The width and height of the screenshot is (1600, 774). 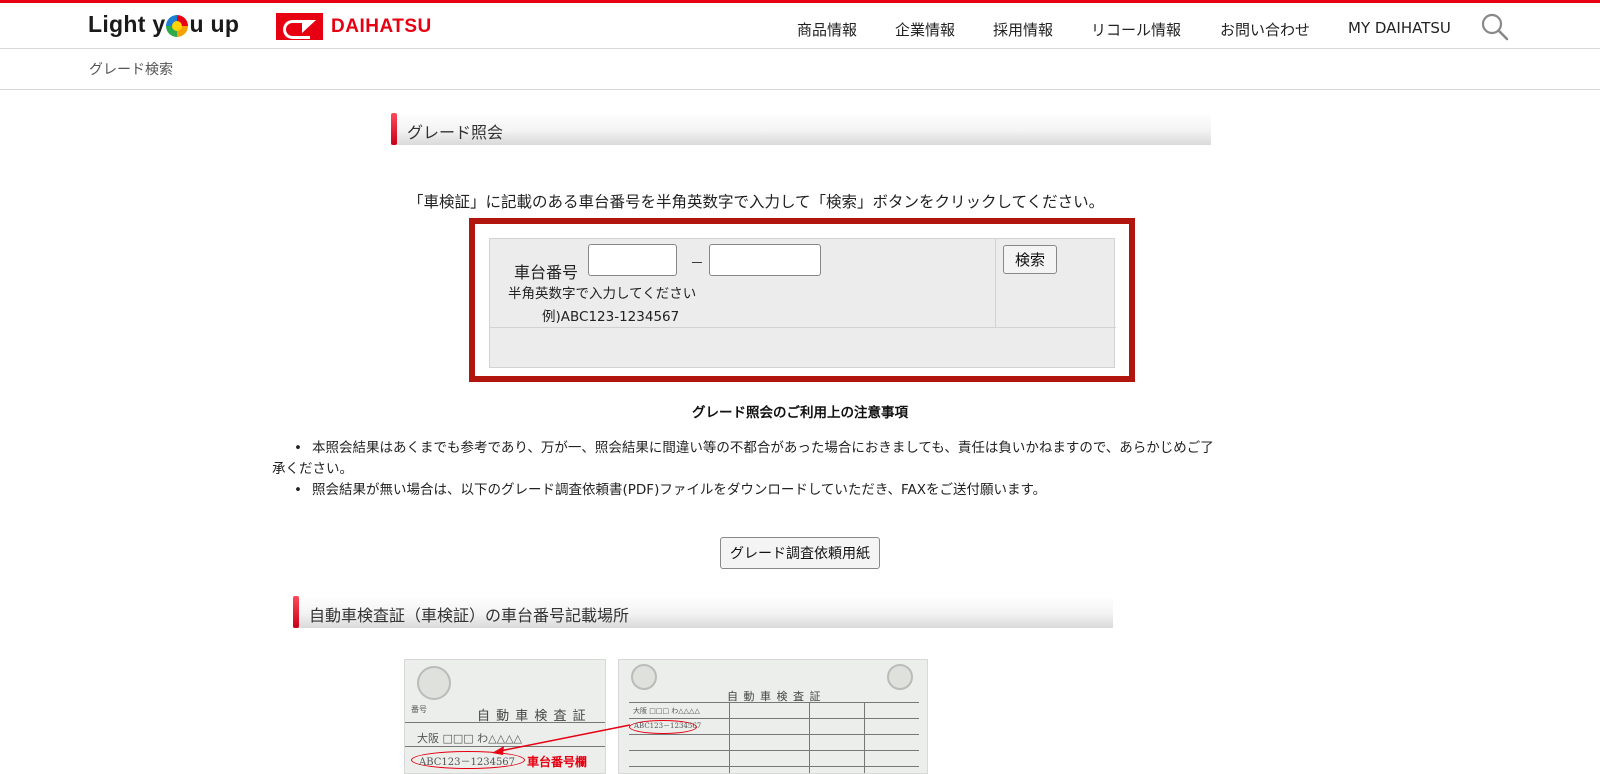 What do you see at coordinates (455, 132) in the screenshot?
I see `section-title: グレード照会` at bounding box center [455, 132].